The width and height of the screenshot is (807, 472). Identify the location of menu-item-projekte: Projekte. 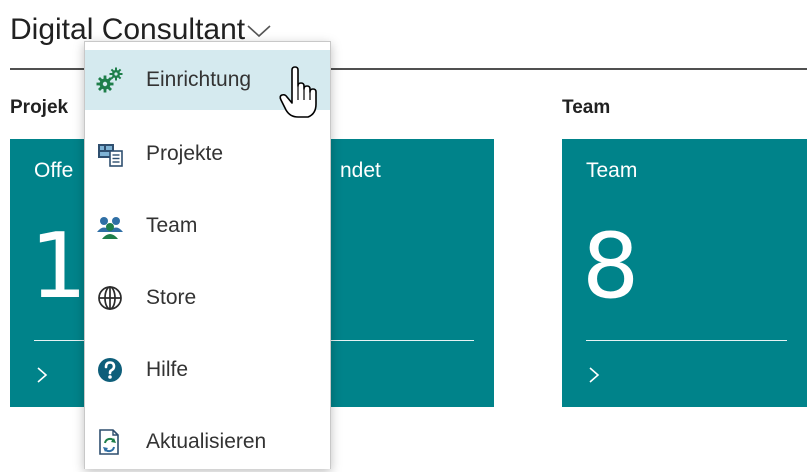
(207, 154).